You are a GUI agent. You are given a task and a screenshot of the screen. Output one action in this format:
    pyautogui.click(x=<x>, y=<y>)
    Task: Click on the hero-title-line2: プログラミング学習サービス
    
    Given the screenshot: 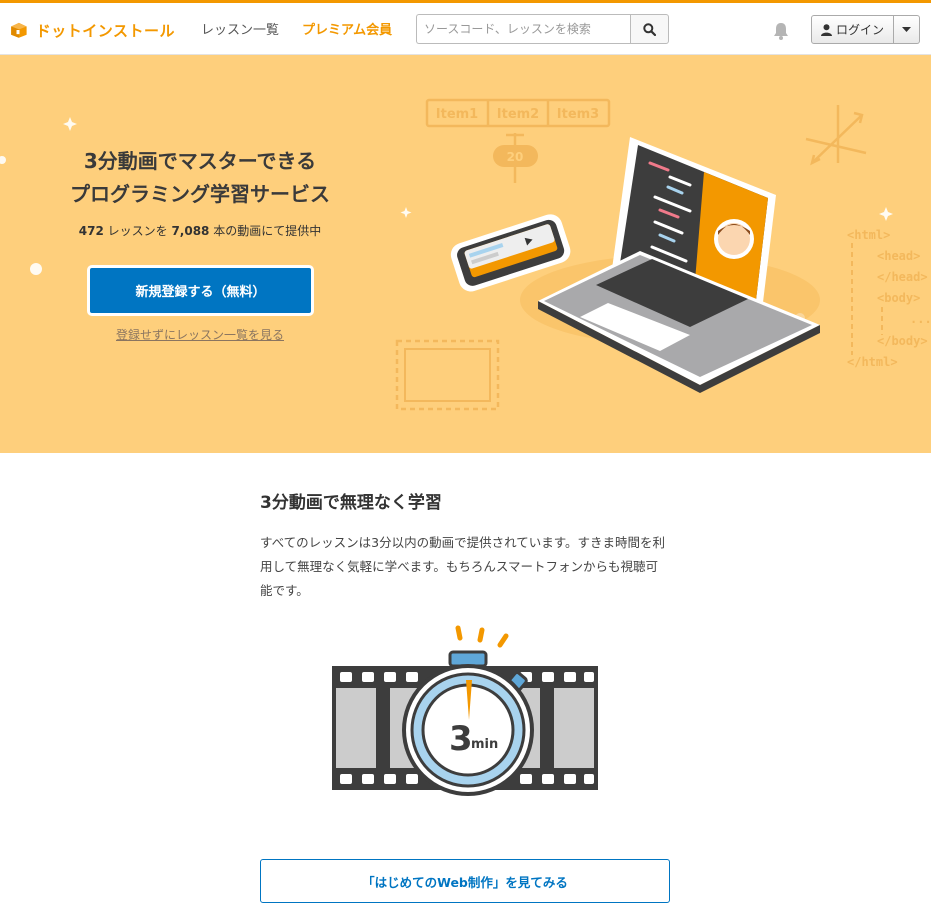 What is the action you would take?
    pyautogui.click(x=200, y=194)
    